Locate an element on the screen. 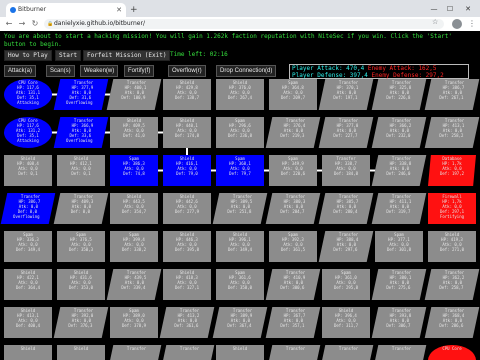 This screenshot has width=480, height=360. how-to-play-button: How to Play is located at coordinates (28, 55).